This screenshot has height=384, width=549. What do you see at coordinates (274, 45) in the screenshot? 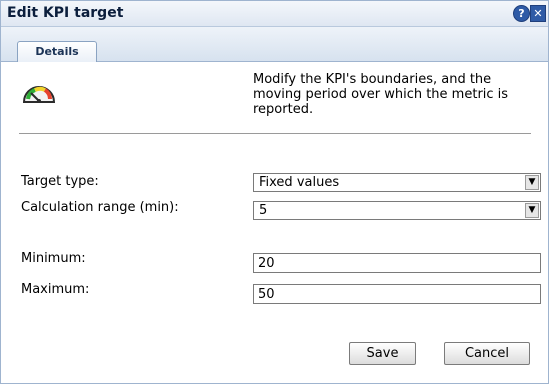
I see `tab-strip: Details` at bounding box center [274, 45].